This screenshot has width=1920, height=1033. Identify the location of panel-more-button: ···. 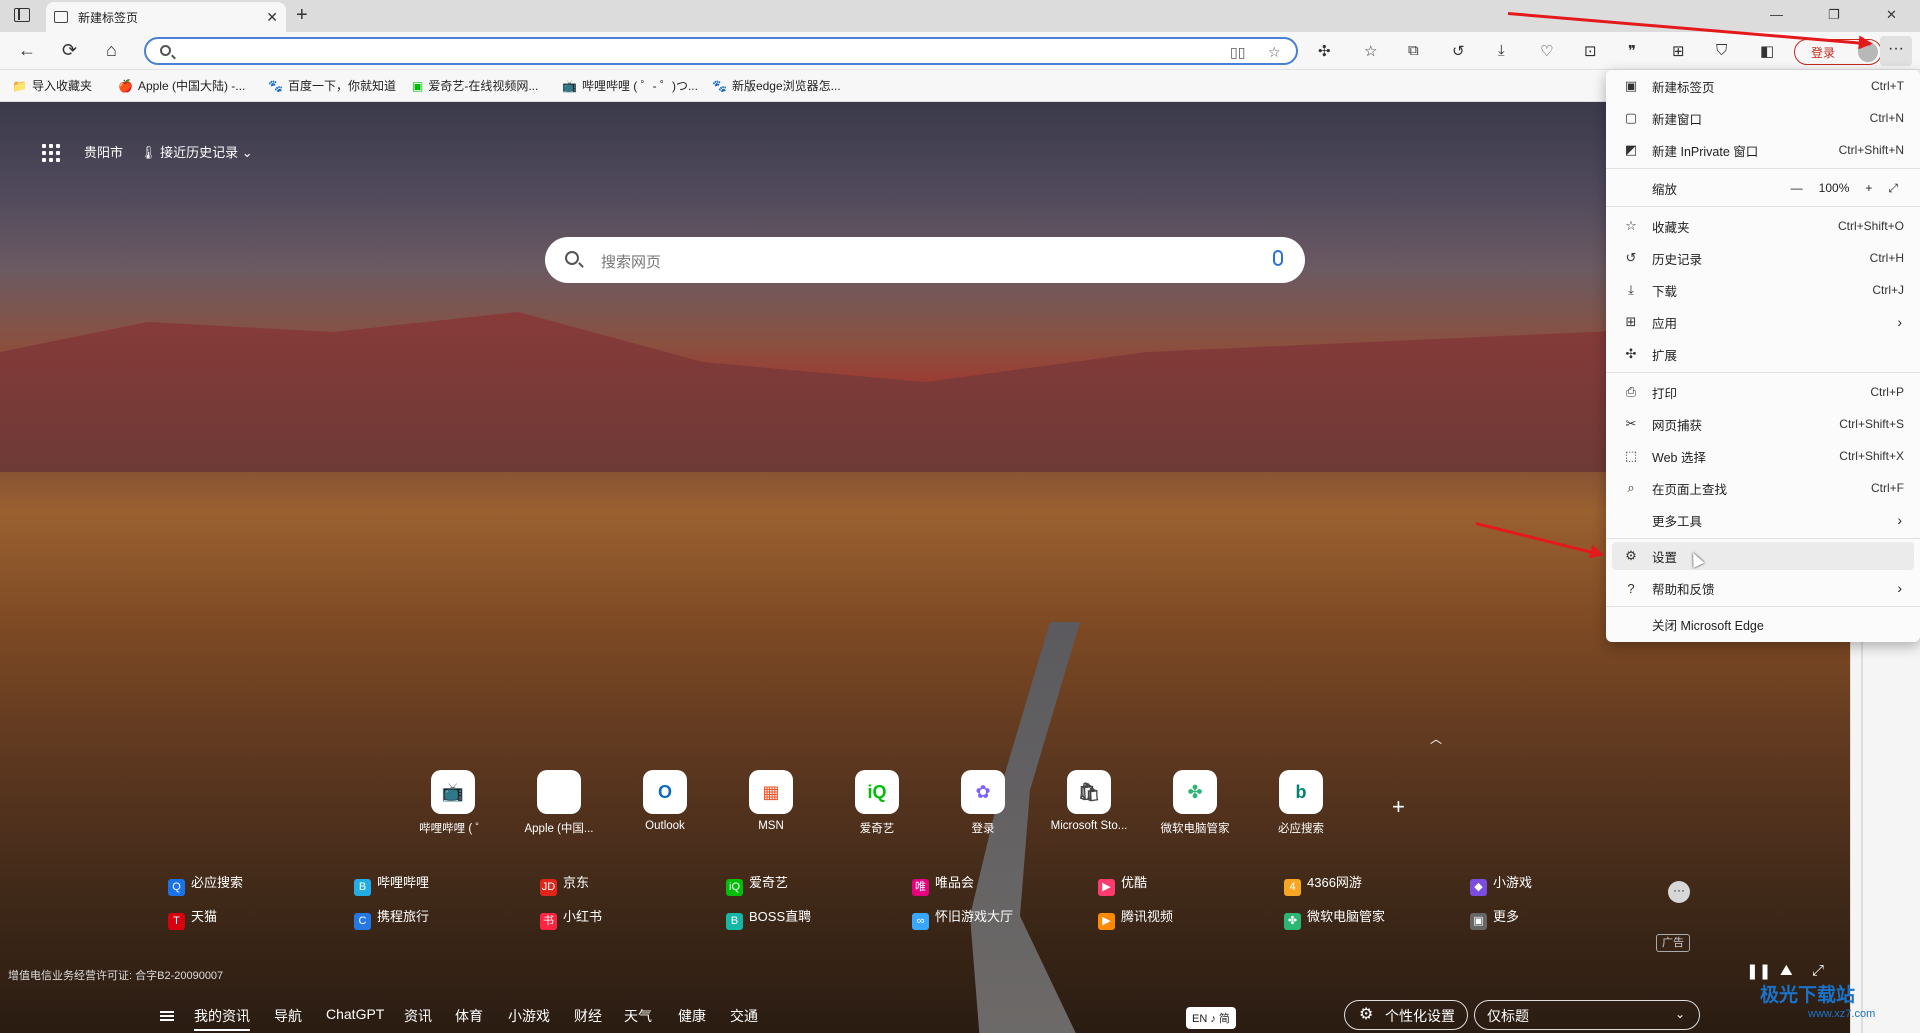
(1679, 892).